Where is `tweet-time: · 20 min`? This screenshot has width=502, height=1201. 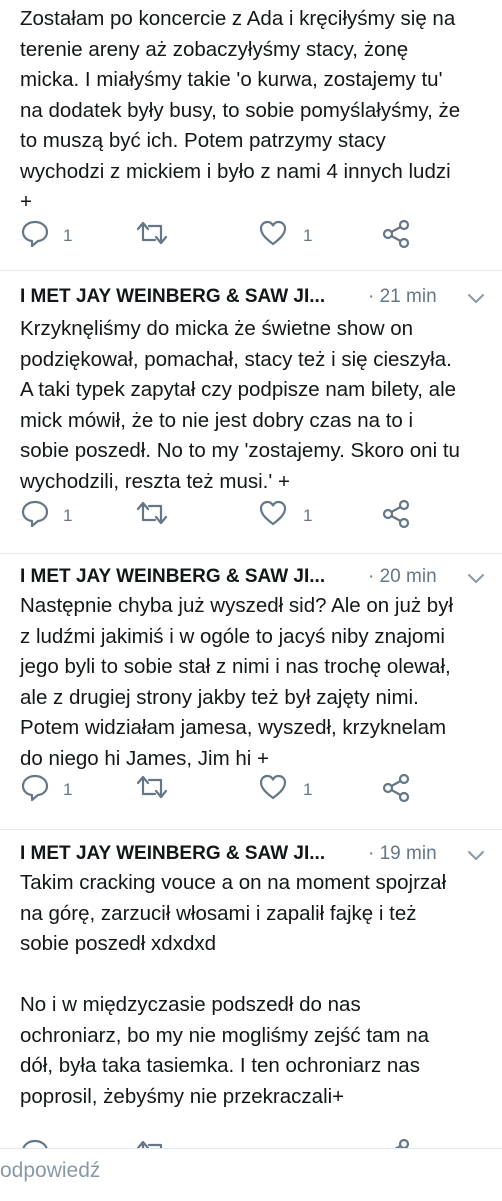 tweet-time: · 20 min is located at coordinates (402, 576).